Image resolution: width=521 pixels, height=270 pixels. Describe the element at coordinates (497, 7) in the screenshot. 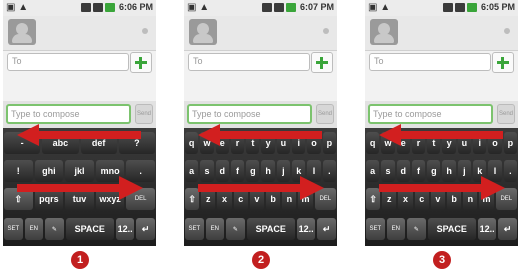

I see `status-time: 6:05 PM` at that location.